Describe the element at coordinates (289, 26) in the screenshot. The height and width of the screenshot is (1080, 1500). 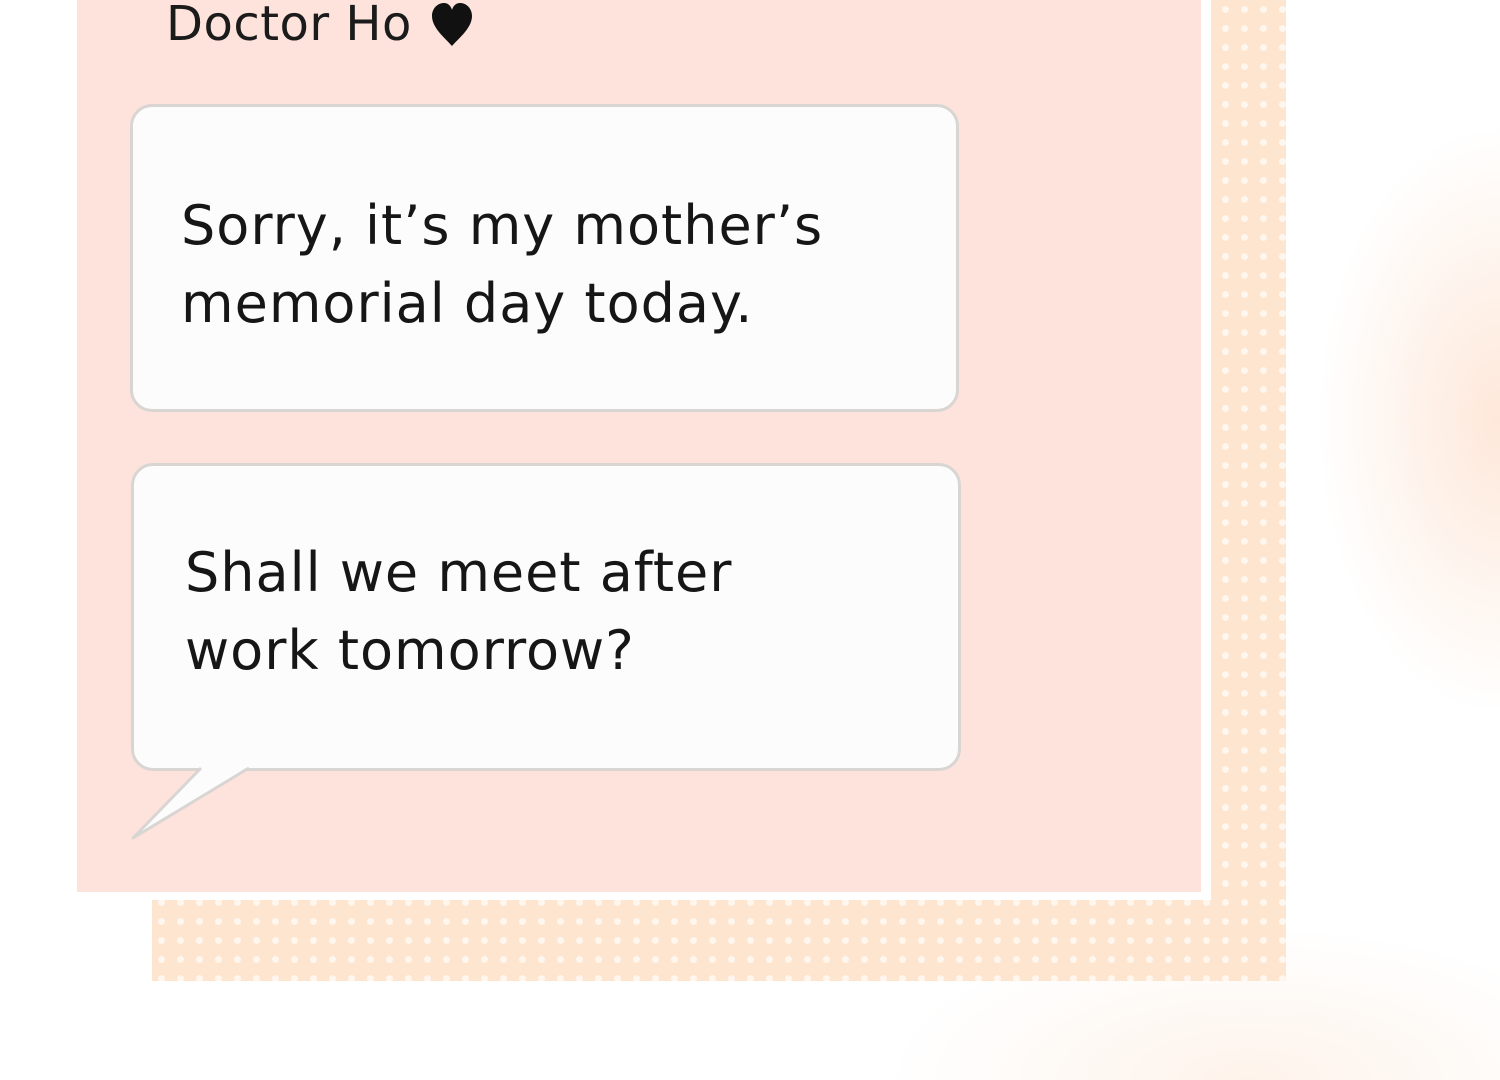
I see `sender-name: Doctor Ho` at that location.